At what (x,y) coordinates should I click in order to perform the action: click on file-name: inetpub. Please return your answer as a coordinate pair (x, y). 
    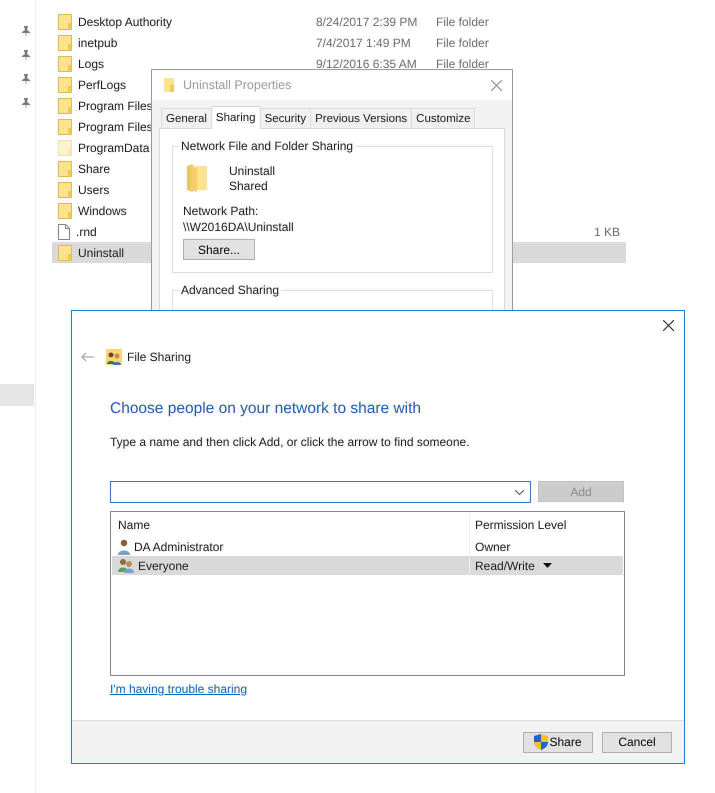
    Looking at the image, I should click on (98, 43).